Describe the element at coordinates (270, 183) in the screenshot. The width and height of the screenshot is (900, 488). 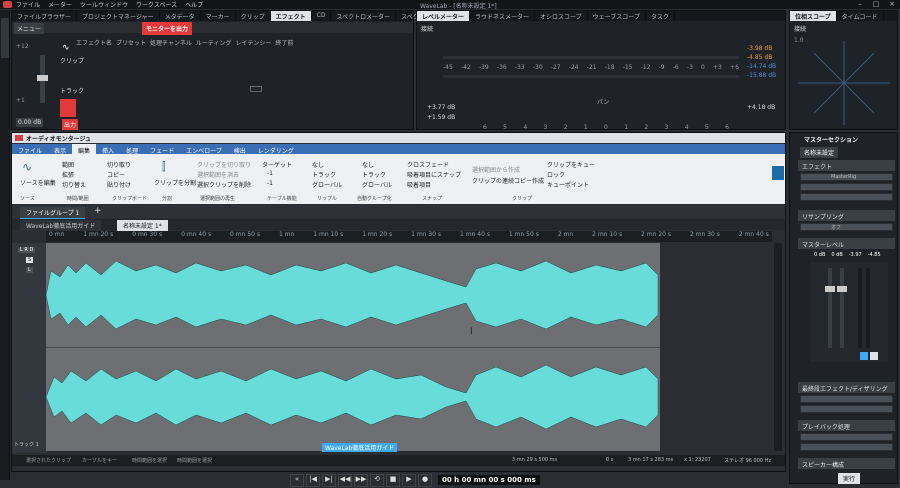
I see `minus1b-dropdown: -1` at that location.